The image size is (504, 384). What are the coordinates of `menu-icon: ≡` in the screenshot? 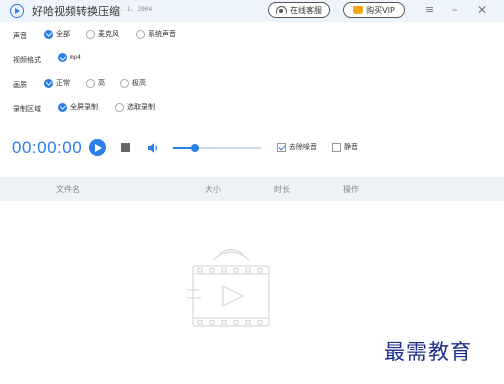 It's located at (429, 10).